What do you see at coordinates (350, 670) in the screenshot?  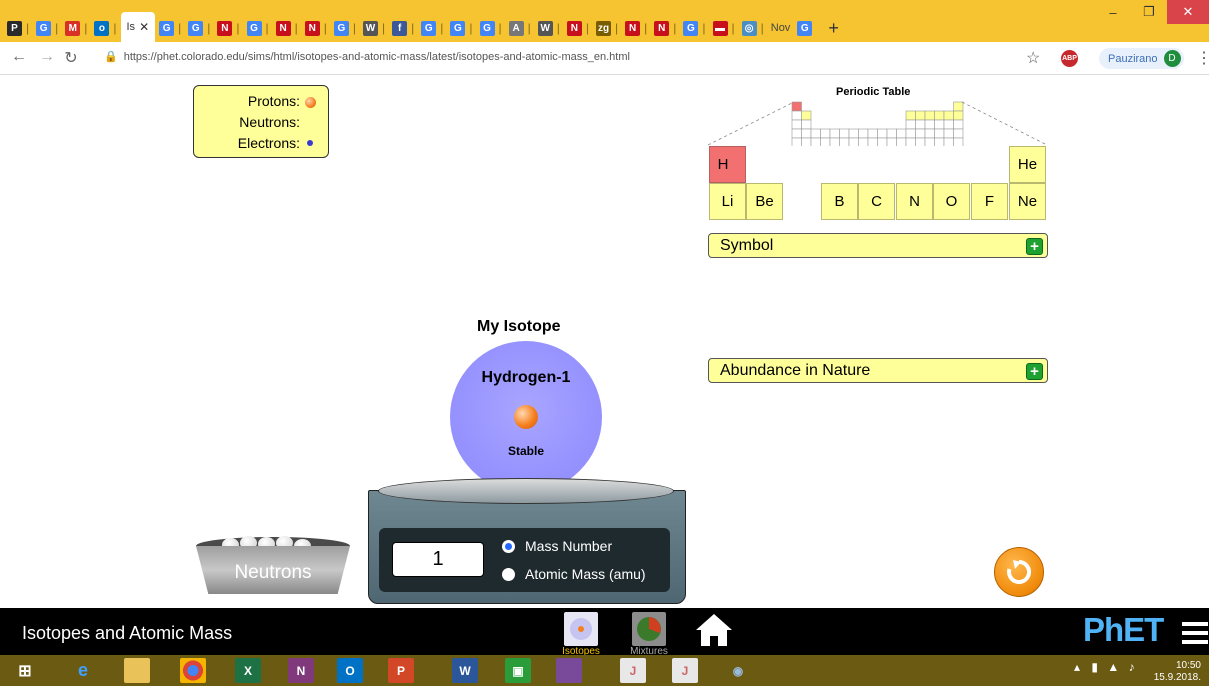 I see `outlook-icon: O` at bounding box center [350, 670].